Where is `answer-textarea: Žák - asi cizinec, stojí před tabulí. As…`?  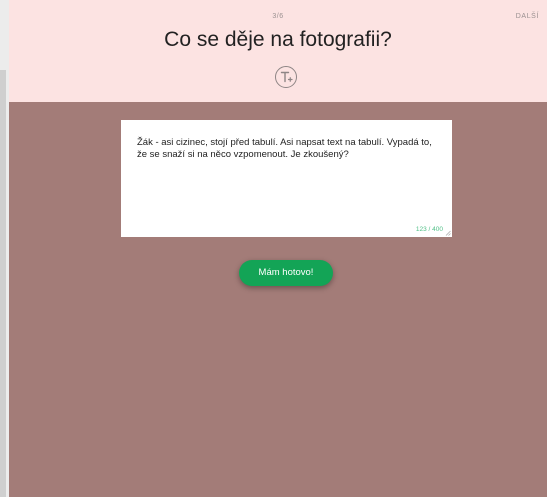
answer-textarea: Žák - asi cizinec, stojí před tabulí. As… is located at coordinates (286, 178).